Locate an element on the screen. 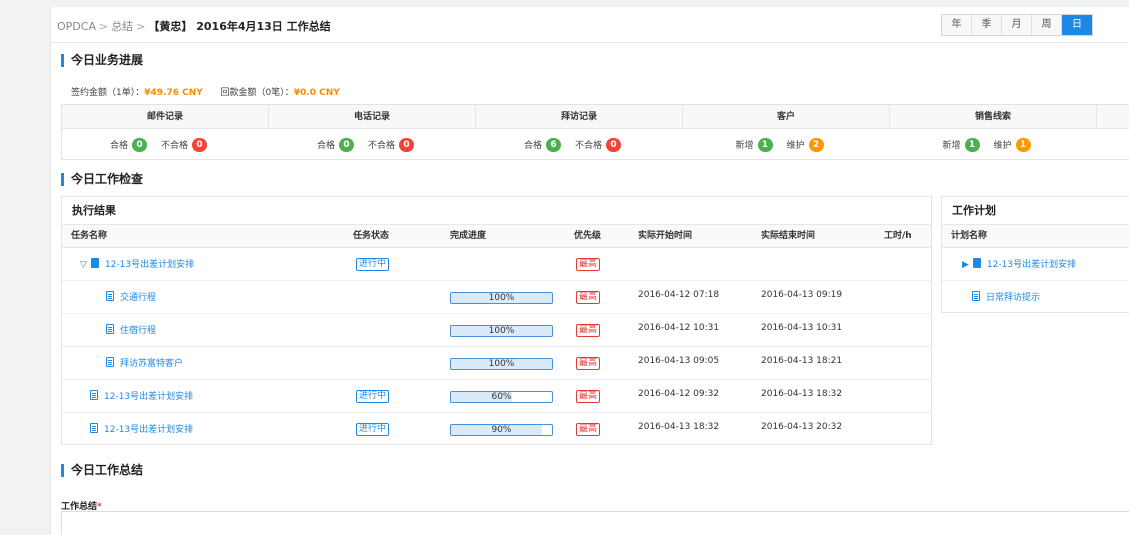 This screenshot has width=1129, height=535. expand-down-icon: ▽ is located at coordinates (83, 265).